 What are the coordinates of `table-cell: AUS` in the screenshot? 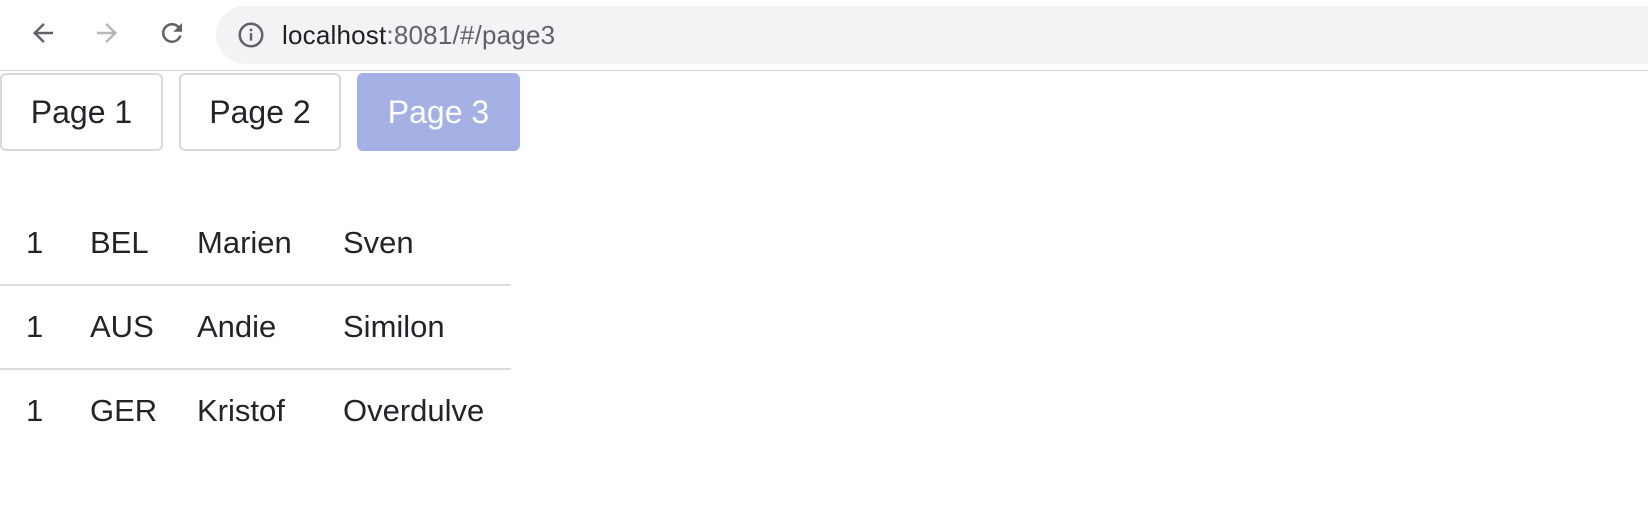 It's located at (143, 327).